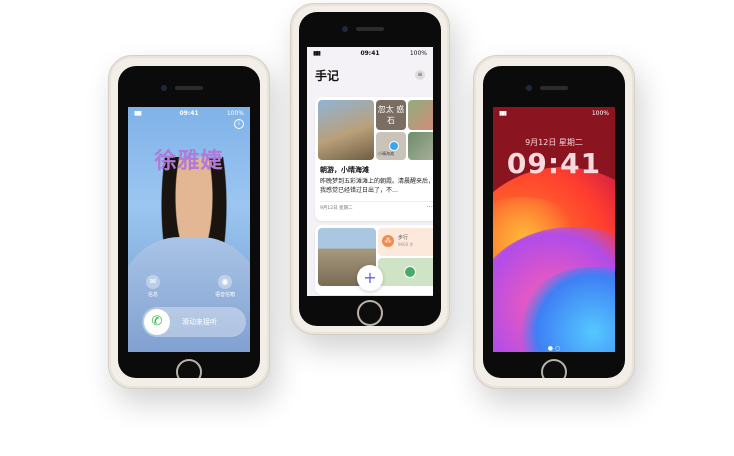 Image resolution: width=734 pixels, height=456 pixels. What do you see at coordinates (429, 207) in the screenshot?
I see `more-icon: ···` at bounding box center [429, 207].